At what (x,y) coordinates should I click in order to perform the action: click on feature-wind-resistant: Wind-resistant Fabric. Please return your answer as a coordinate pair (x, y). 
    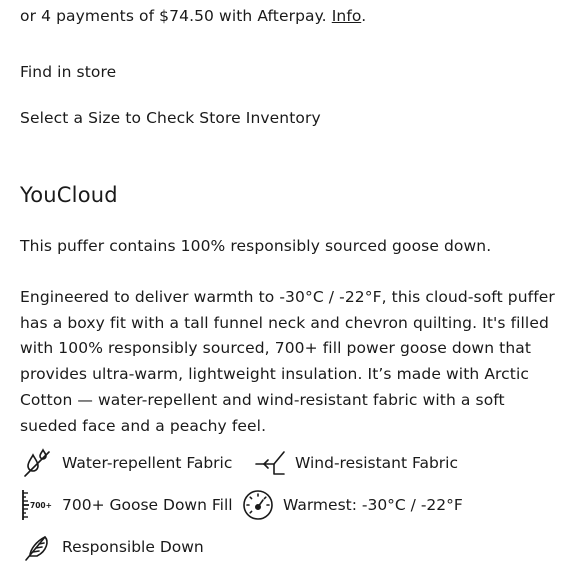
    Looking at the image, I should click on (355, 463).